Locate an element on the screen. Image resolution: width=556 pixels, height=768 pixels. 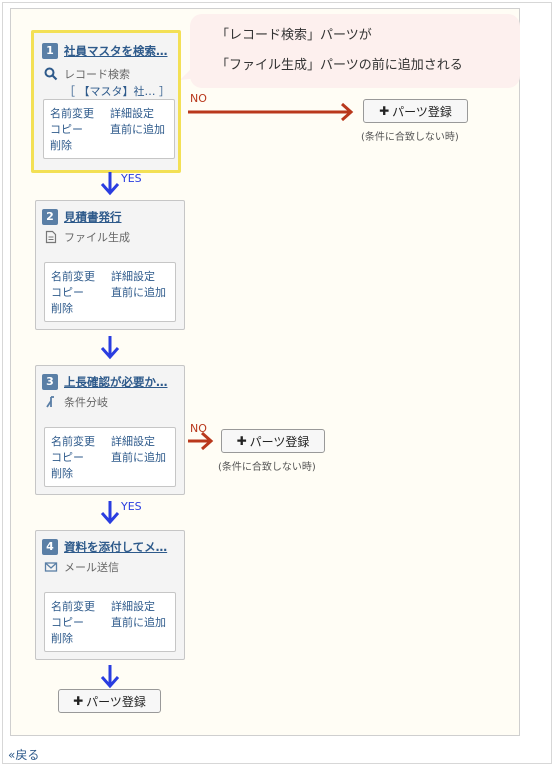
card-title-row: 2 見積書発行 is located at coordinates (82, 217).